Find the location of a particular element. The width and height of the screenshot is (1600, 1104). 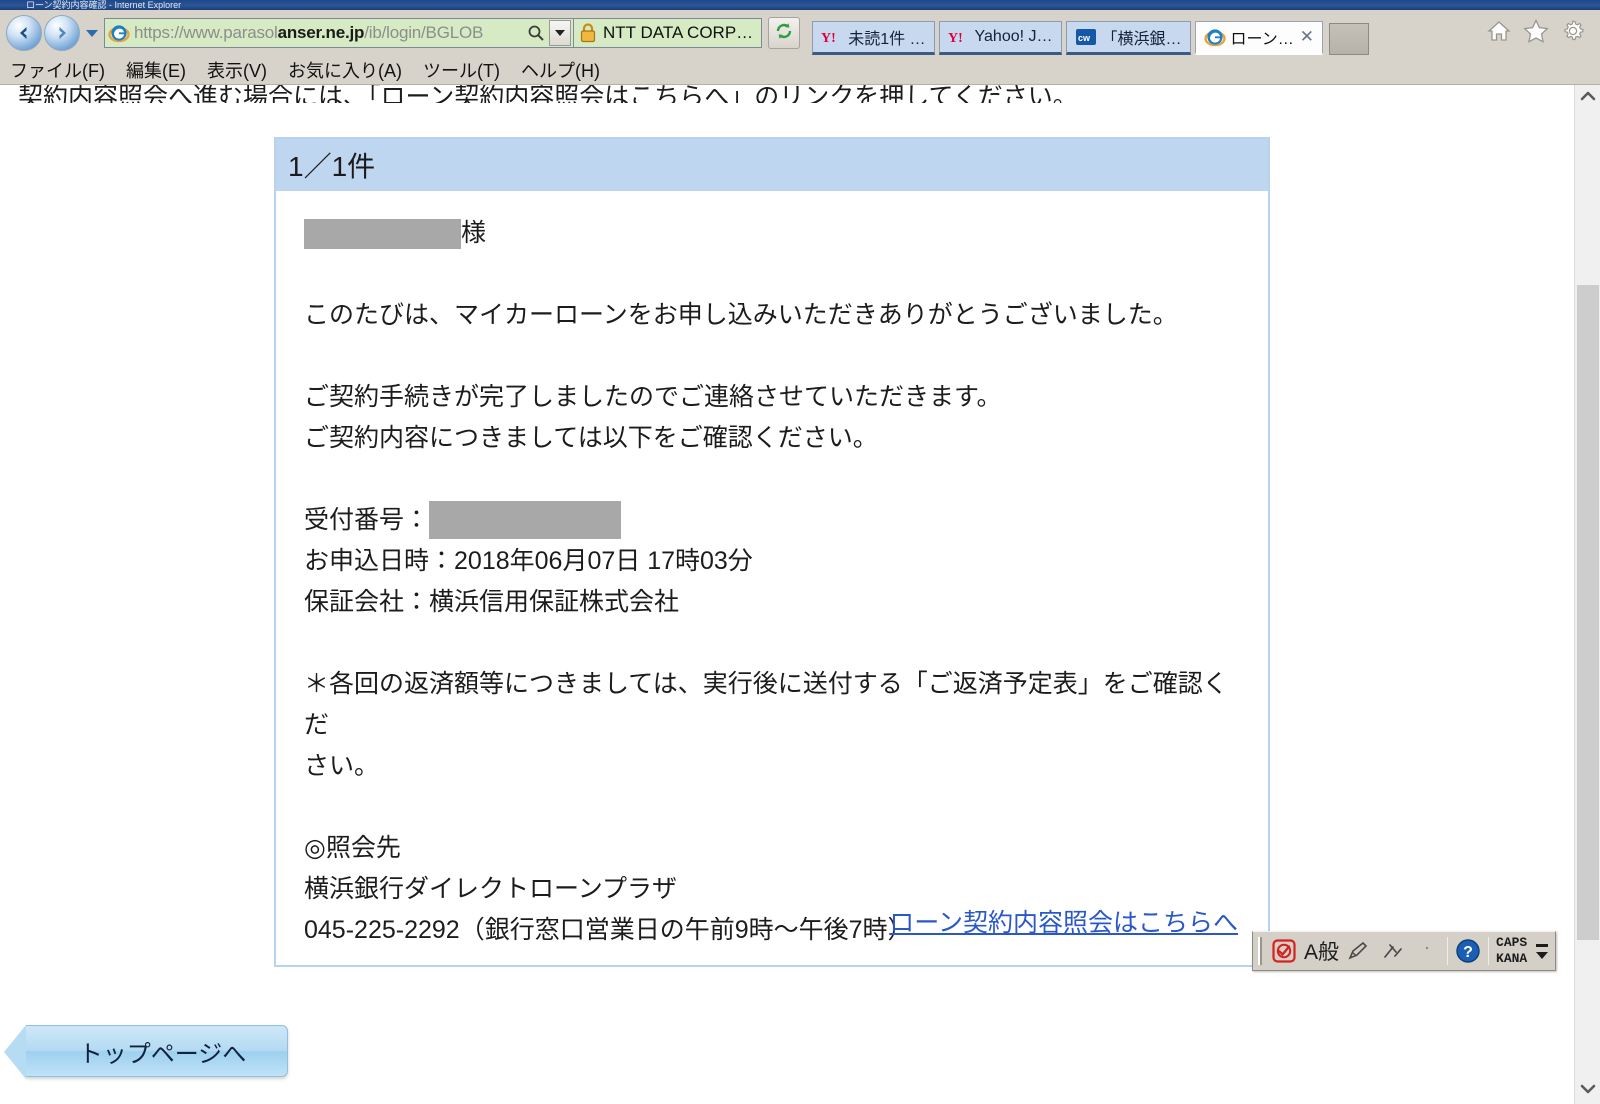

detail-label: 受付番号： is located at coordinates (367, 520).